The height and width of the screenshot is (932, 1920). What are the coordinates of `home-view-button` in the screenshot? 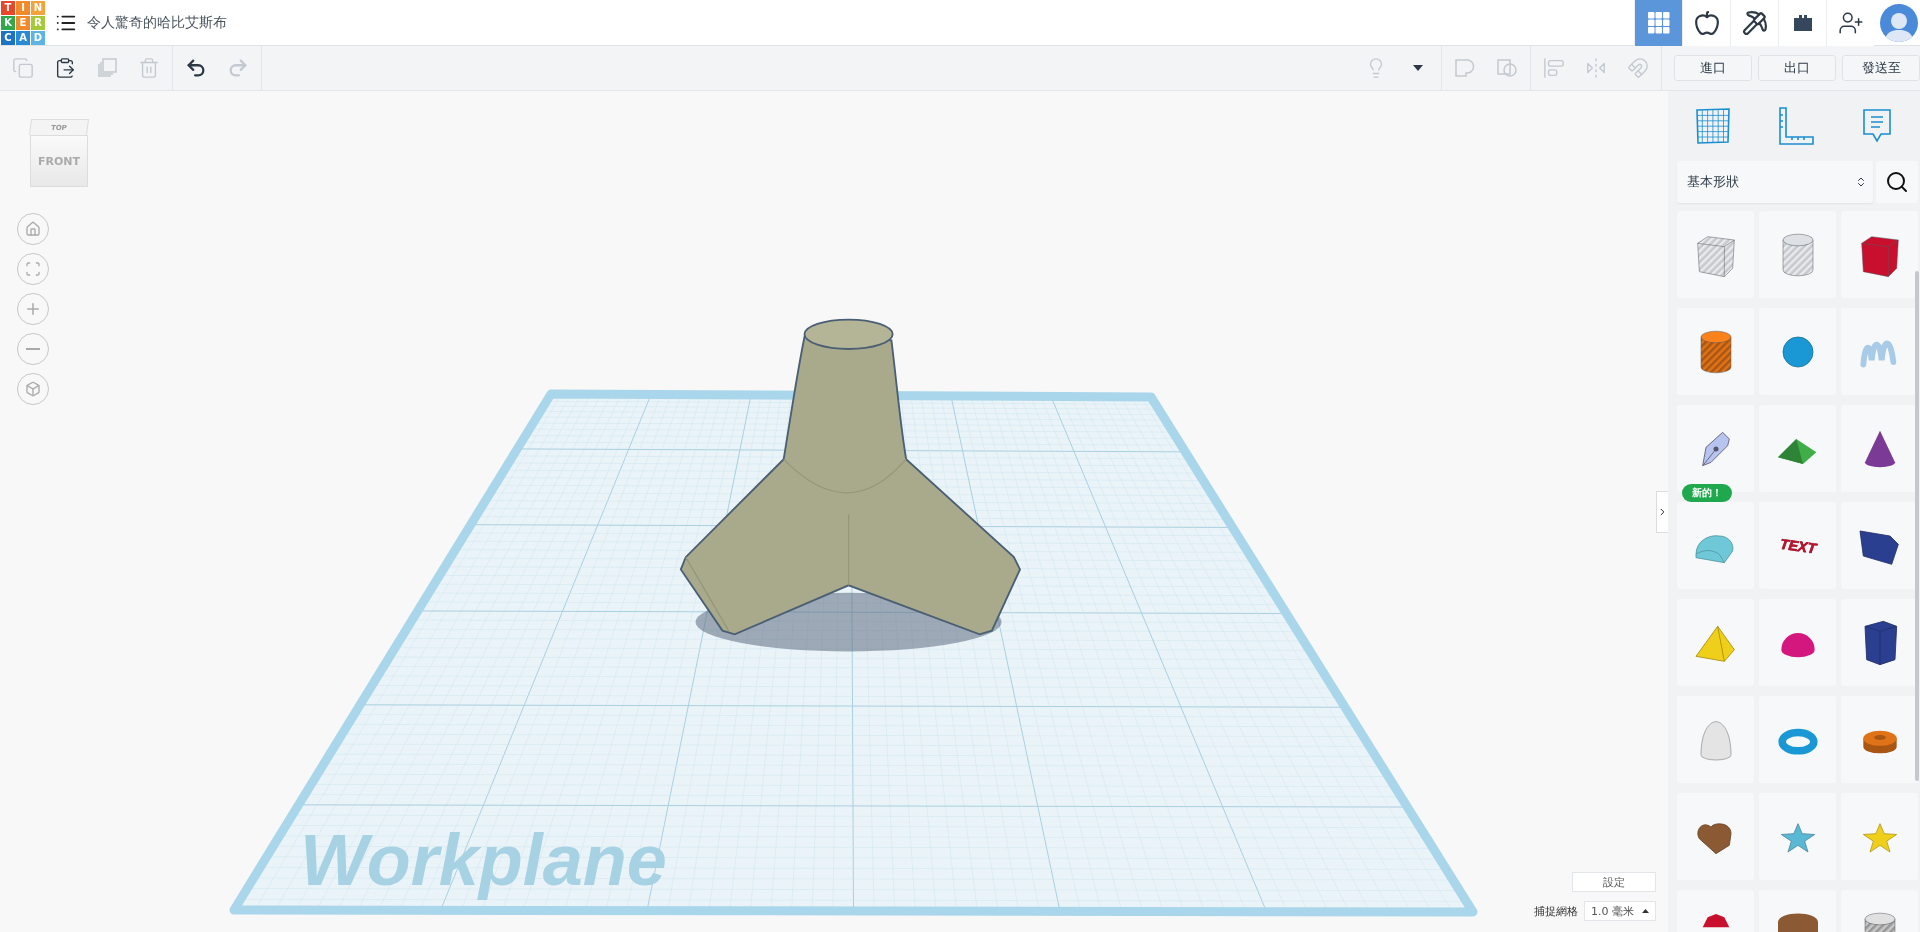 It's located at (33, 229).